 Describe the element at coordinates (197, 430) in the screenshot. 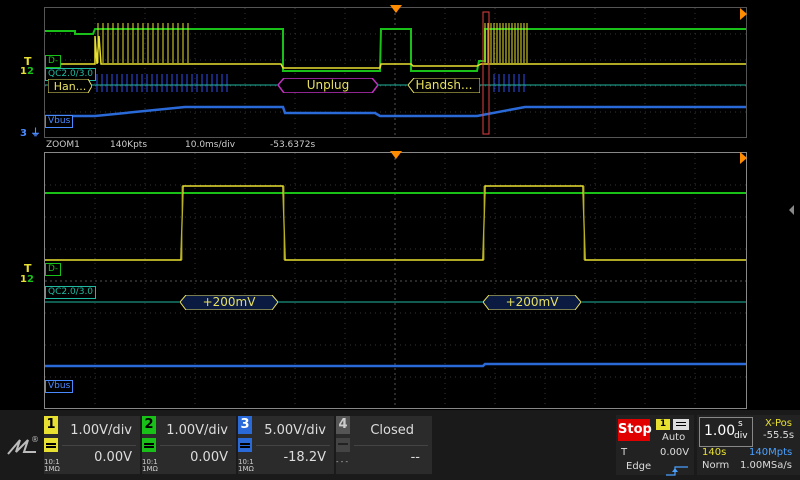

I see `channel-2-scale: 1.00V/div` at that location.